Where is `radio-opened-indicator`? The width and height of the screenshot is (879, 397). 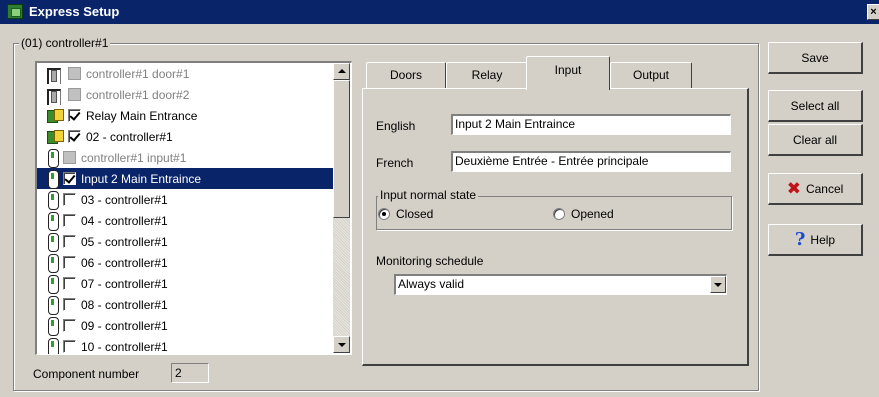 radio-opened-indicator is located at coordinates (559, 214).